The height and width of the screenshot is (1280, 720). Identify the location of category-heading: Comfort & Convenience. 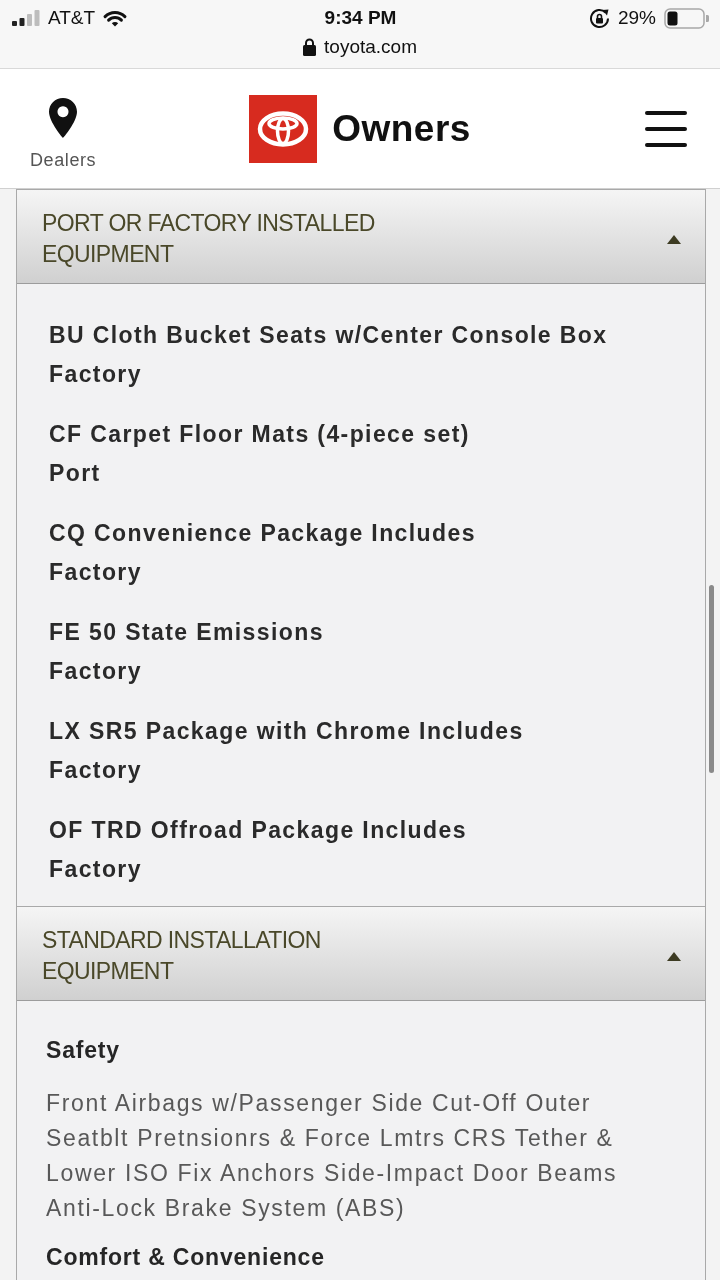
(186, 1257).